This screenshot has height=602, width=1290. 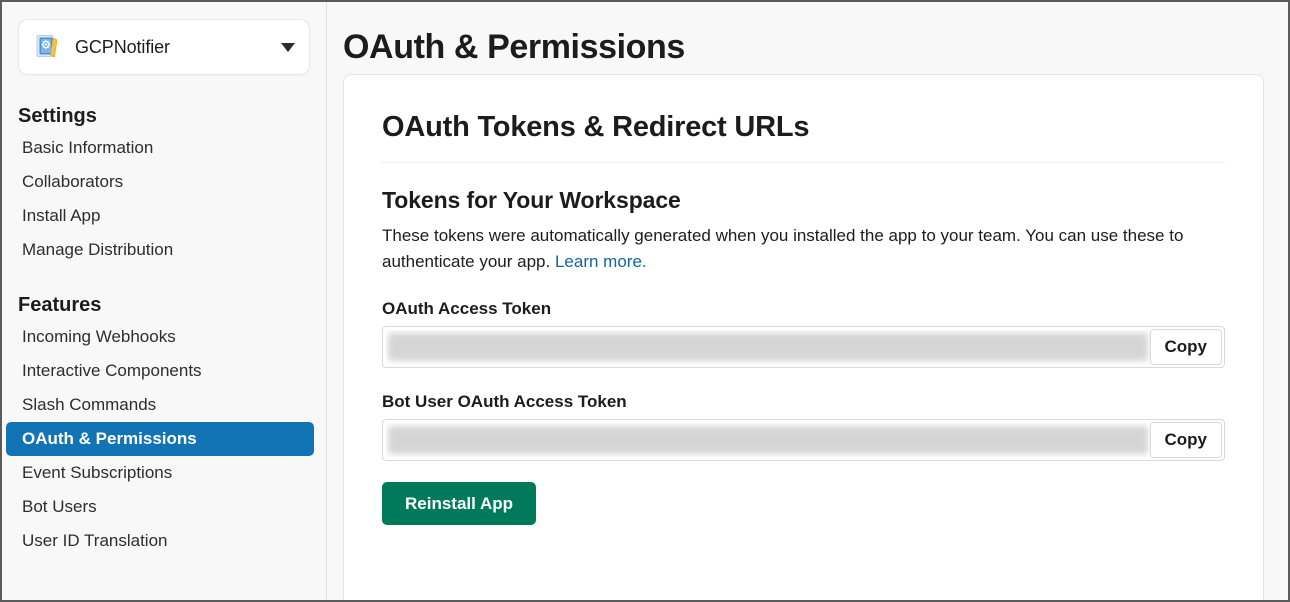 I want to click on bot-user-oauth-access-token-input, so click(x=768, y=440).